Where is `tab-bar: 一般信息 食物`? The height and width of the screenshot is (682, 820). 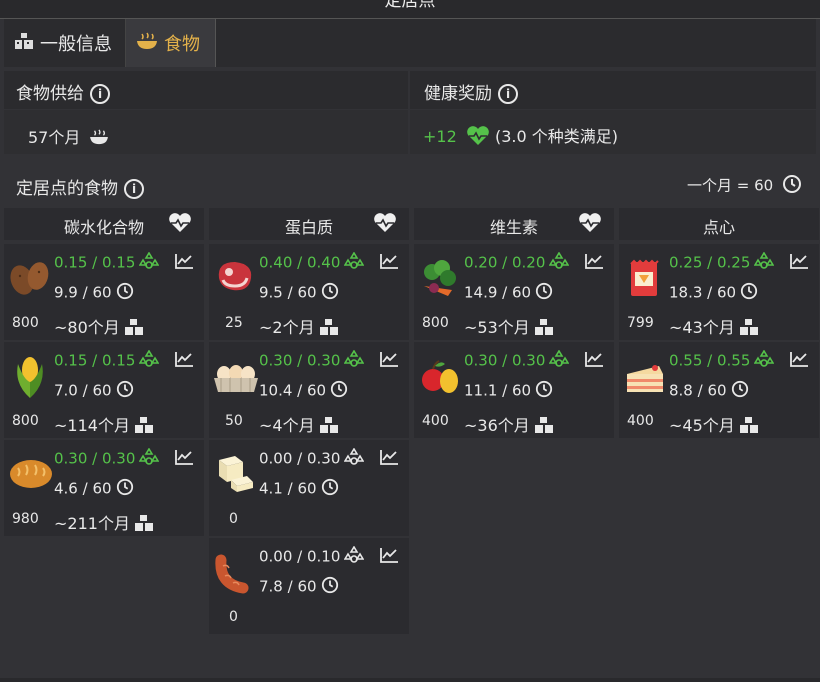 tab-bar: 一般信息 食物 is located at coordinates (410, 43).